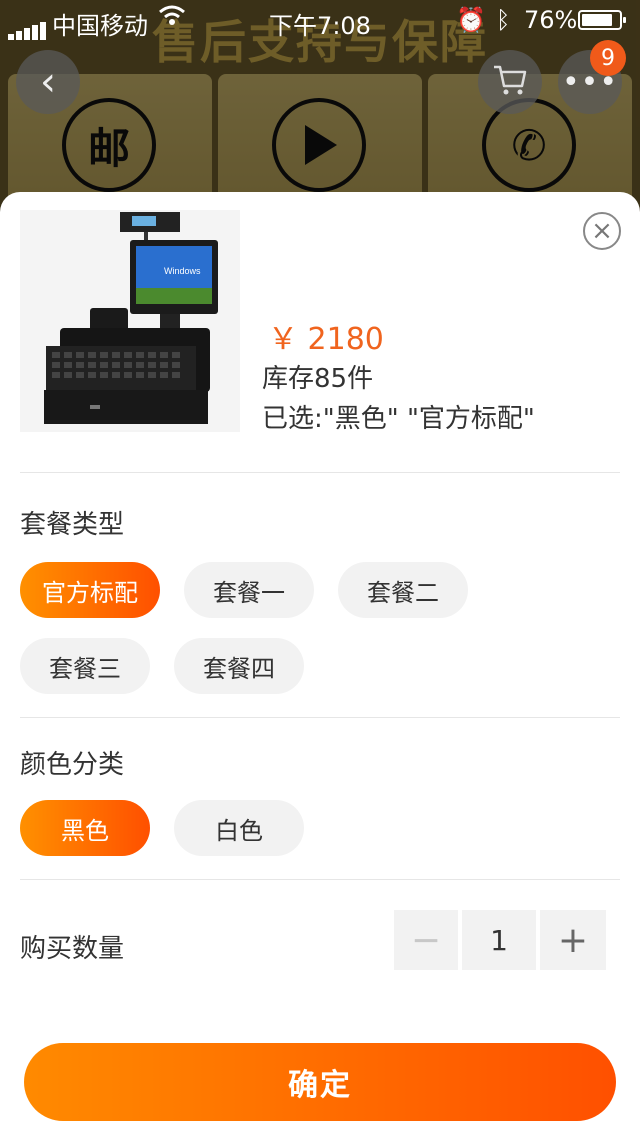  I want to click on close-icon: ×, so click(602, 231).